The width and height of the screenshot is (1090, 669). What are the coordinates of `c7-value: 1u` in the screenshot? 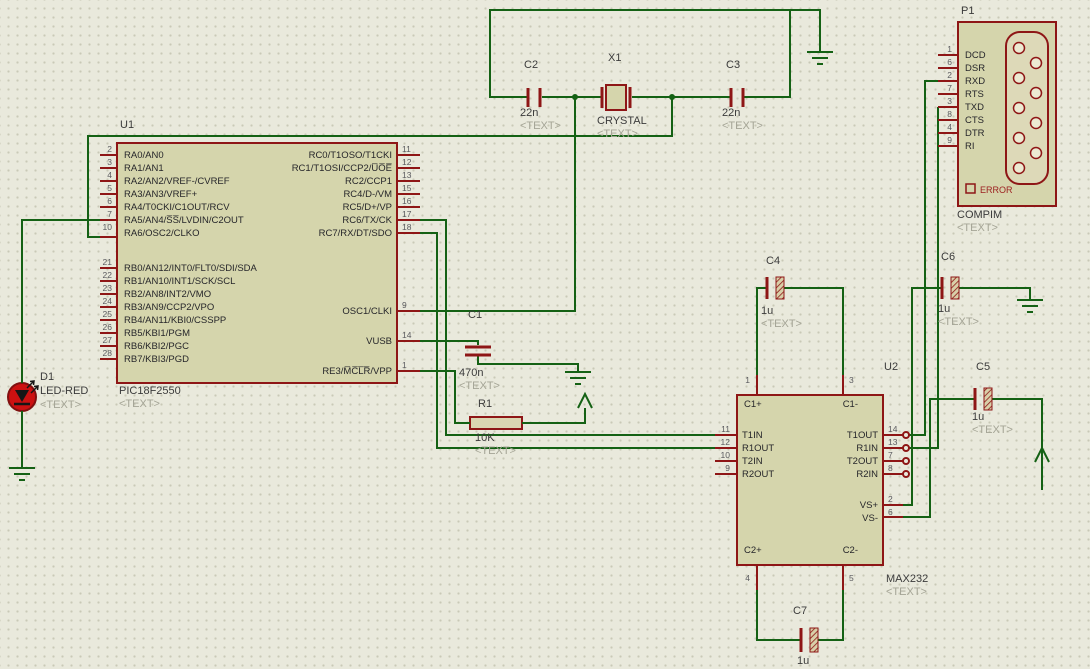 It's located at (803, 661).